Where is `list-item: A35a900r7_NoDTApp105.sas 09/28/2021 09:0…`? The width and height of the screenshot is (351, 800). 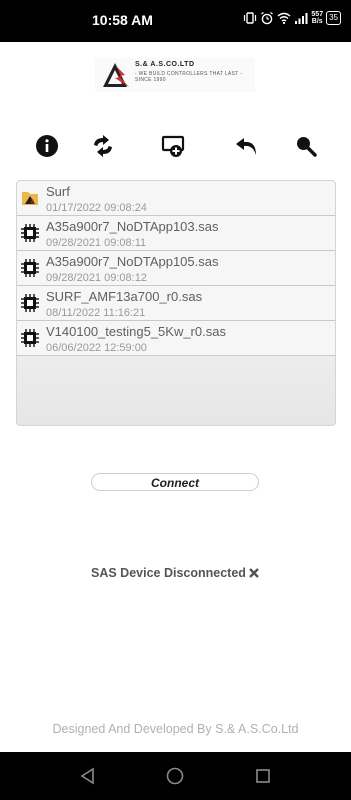
list-item: A35a900r7_NoDTApp105.sas 09/28/2021 09:0… is located at coordinates (176, 268).